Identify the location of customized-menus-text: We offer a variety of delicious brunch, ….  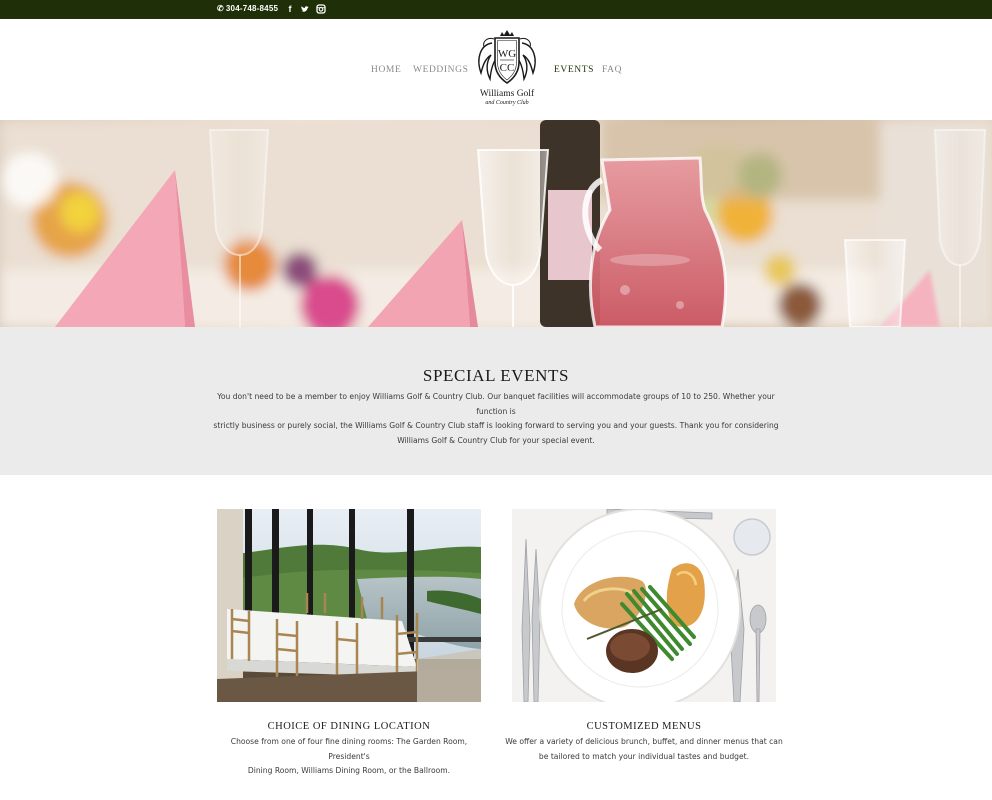
(644, 749).